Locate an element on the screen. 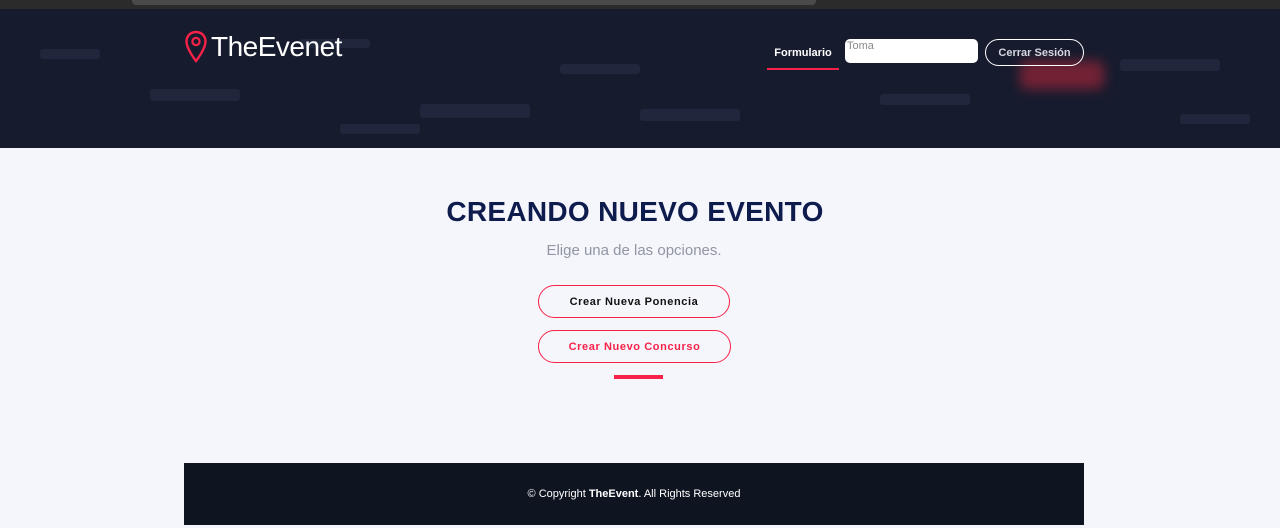 This screenshot has width=1280, height=528. map-pin-icon is located at coordinates (196, 46).